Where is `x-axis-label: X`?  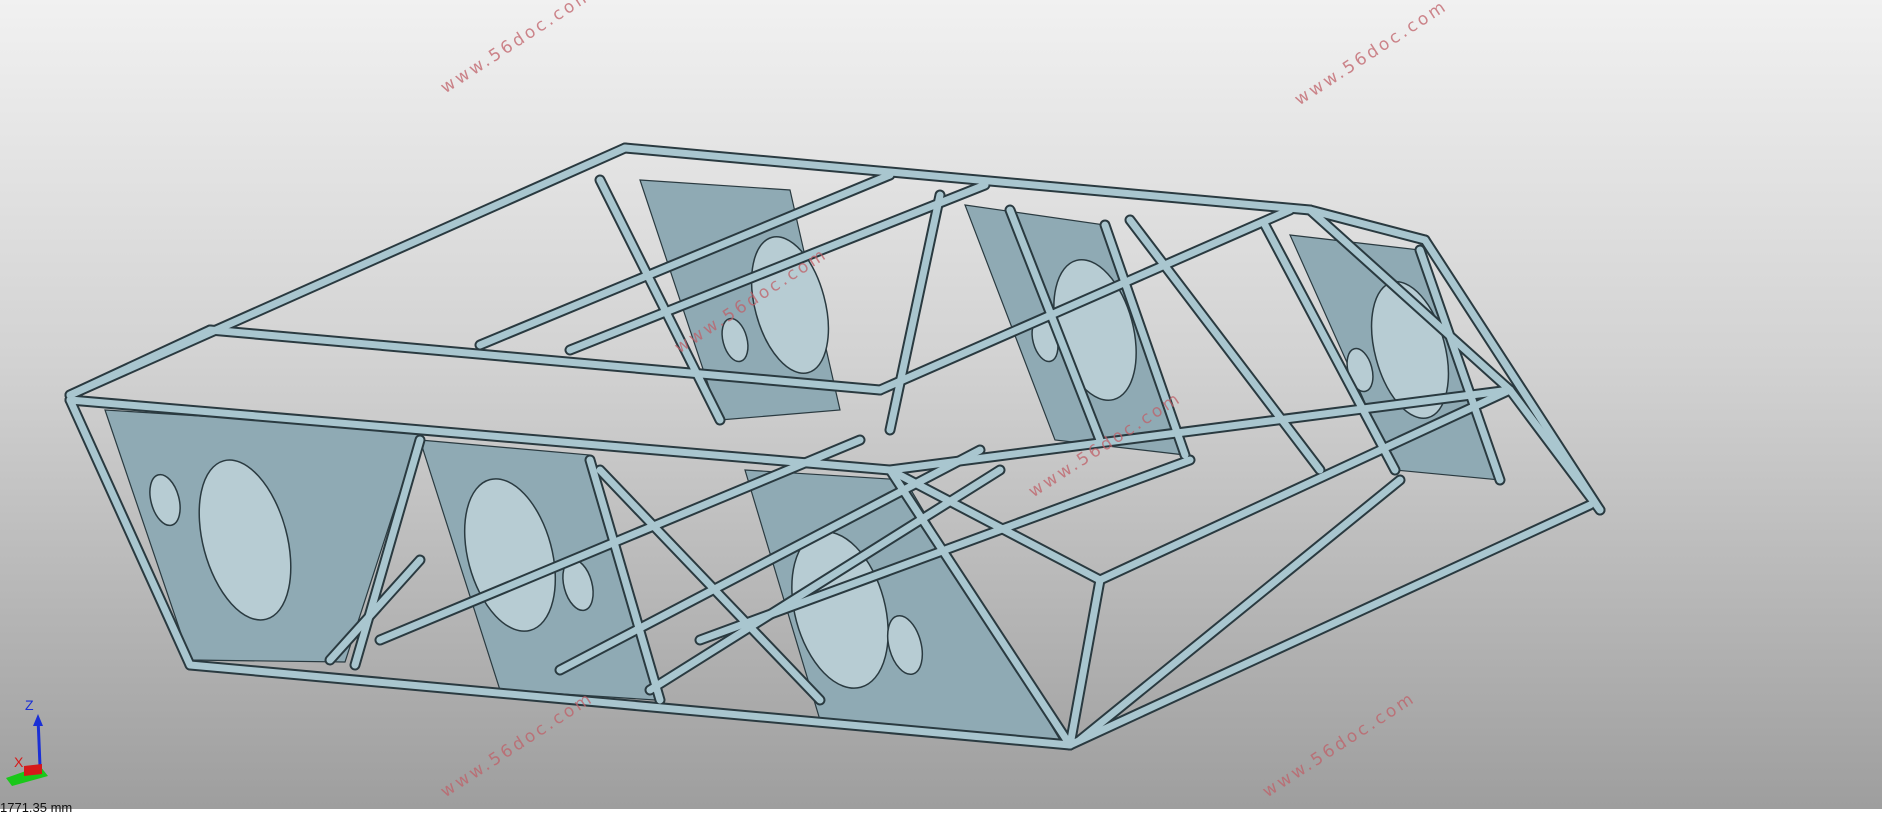
x-axis-label: X is located at coordinates (19, 762).